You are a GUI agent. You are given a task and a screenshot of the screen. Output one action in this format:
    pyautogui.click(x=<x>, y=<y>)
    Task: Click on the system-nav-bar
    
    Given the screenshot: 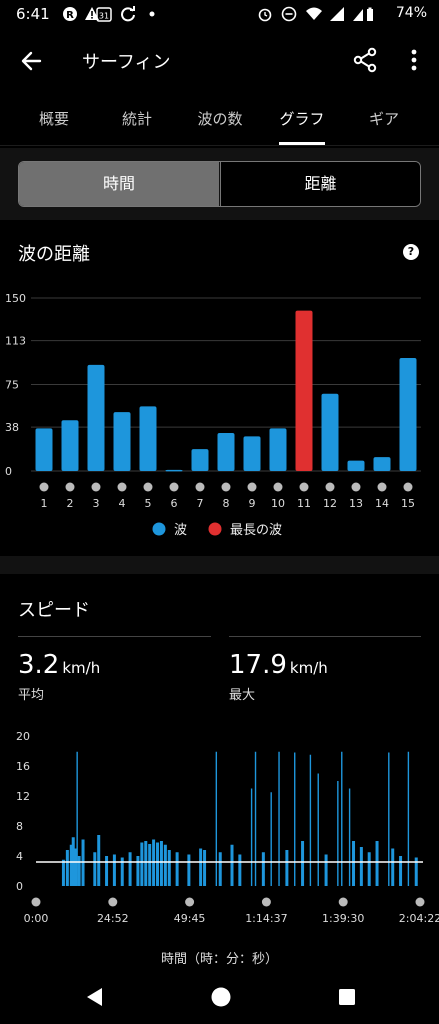 What is the action you would take?
    pyautogui.click(x=219, y=996)
    